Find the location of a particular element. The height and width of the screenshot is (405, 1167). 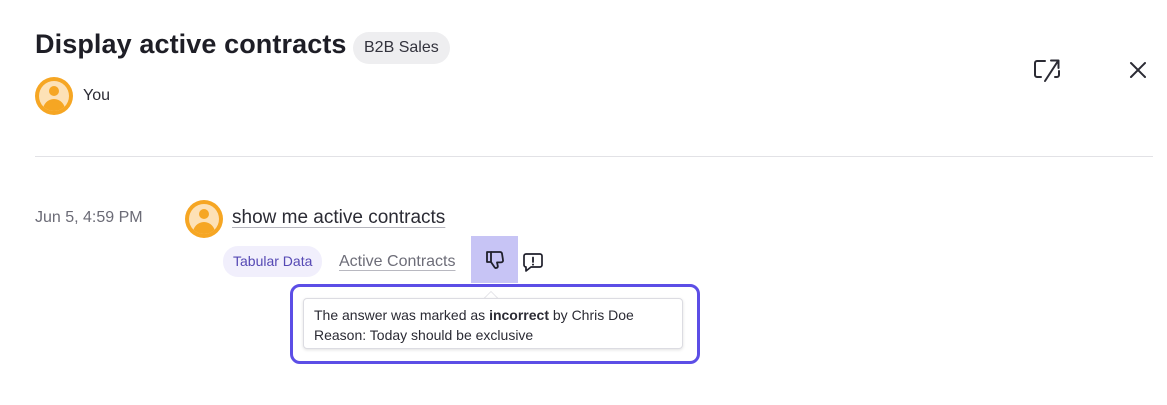

tooltip-reason: Reason: Today should be exclusive is located at coordinates (424, 335).